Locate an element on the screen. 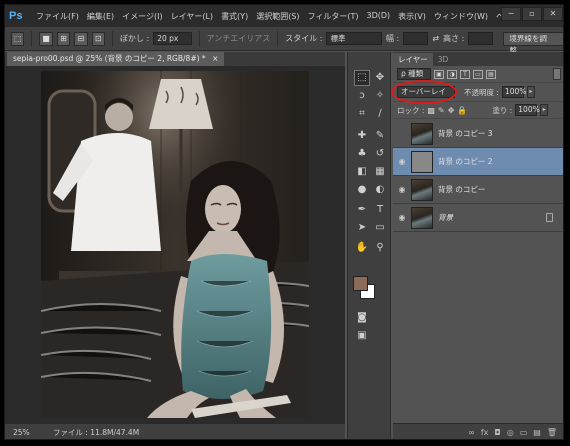 This screenshot has width=570, height=446. eraser-icon: ◧ is located at coordinates (362, 172).